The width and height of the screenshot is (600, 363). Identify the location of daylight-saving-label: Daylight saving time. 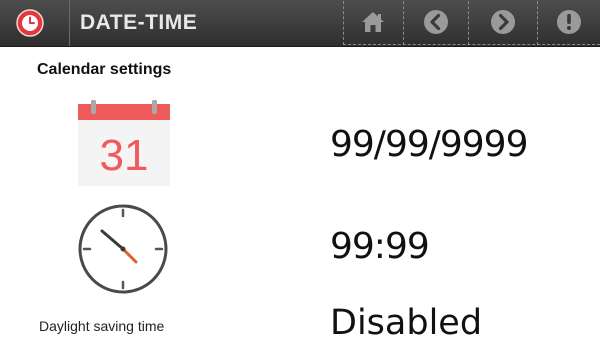
(102, 326).